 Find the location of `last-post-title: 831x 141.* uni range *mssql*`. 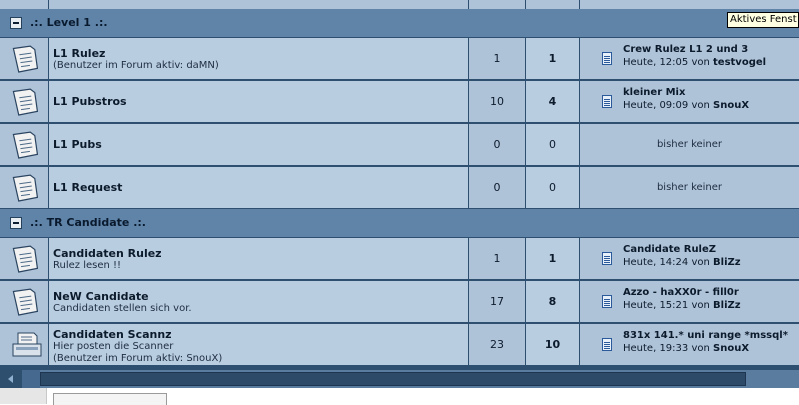

last-post-title: 831x 141.* uni range *mssql* is located at coordinates (705, 335).